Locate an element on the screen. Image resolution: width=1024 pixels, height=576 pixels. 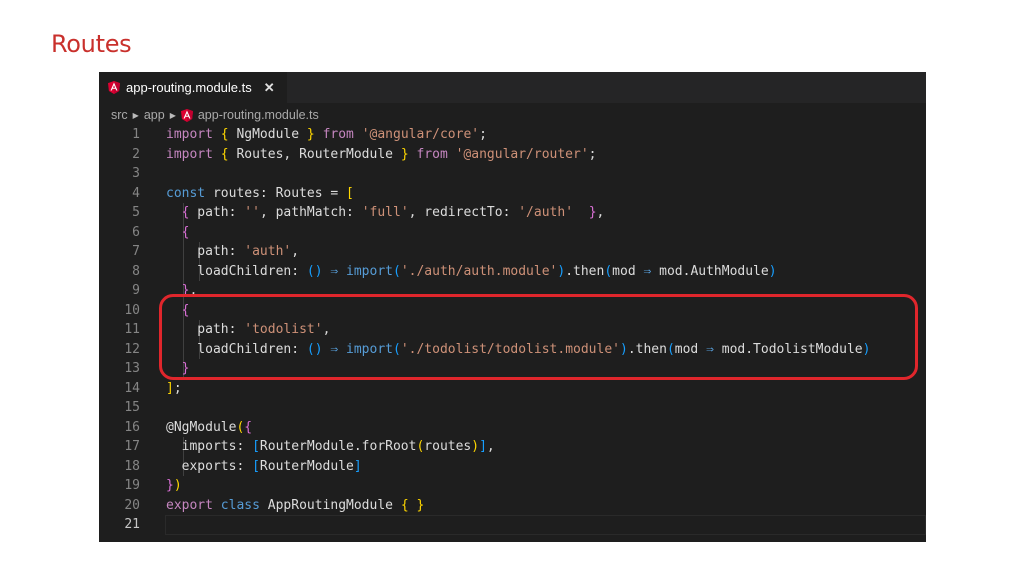
line-number: 1 is located at coordinates (136, 134).